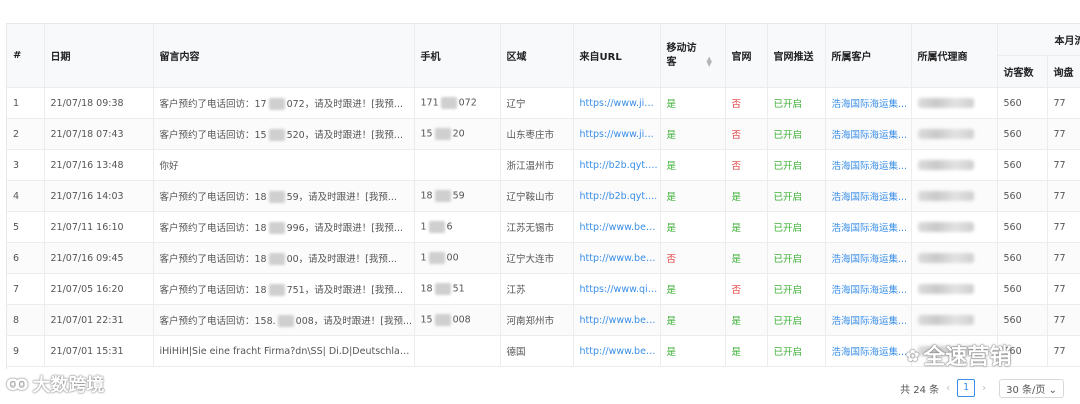  I want to click on cell-date: 21/07/01 15:31, so click(99, 351).